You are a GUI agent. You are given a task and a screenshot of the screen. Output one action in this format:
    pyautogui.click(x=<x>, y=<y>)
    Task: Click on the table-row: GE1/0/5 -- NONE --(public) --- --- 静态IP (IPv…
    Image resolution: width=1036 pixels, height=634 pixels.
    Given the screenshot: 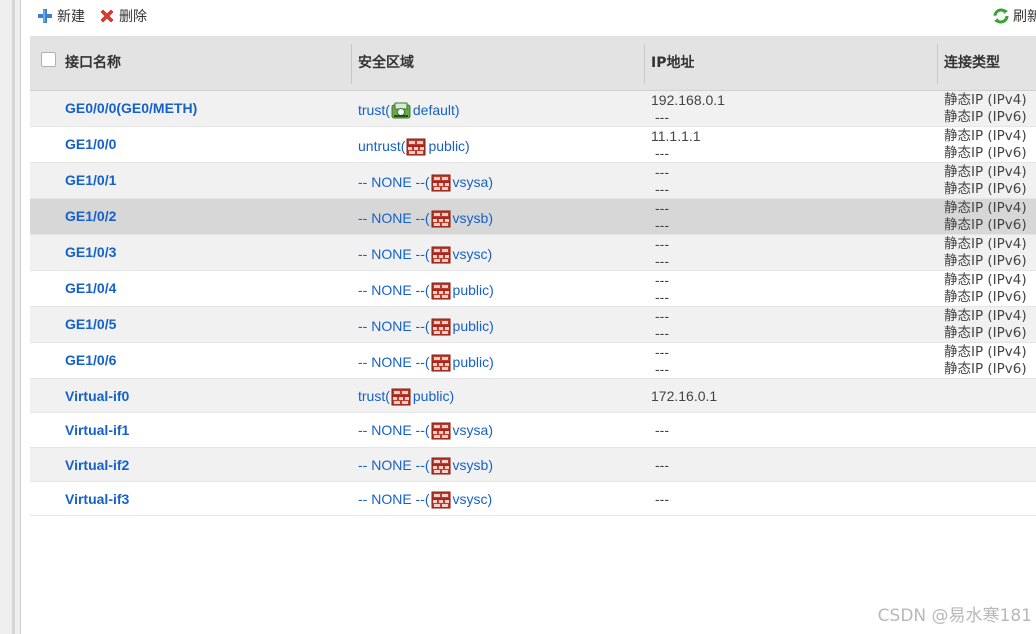 What is the action you would take?
    pyautogui.click(x=533, y=325)
    